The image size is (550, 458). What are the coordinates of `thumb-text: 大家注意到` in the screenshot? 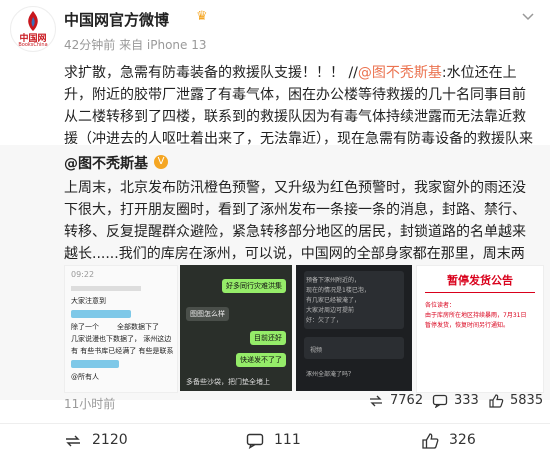 It's located at (88, 301).